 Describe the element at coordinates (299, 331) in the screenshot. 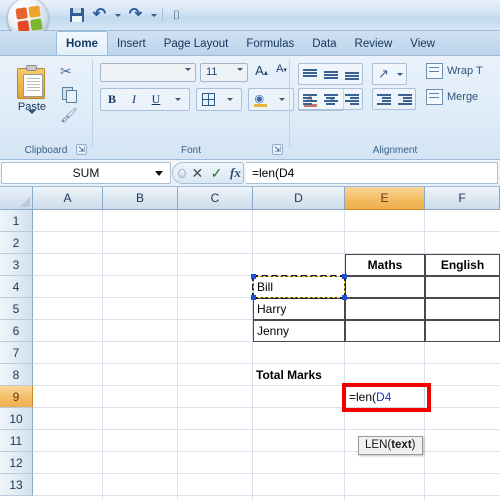

I see `cell-D6: Jenny` at that location.